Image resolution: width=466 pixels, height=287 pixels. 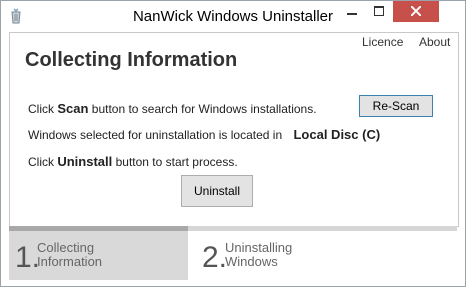 I want to click on maximize-button, so click(x=379, y=11).